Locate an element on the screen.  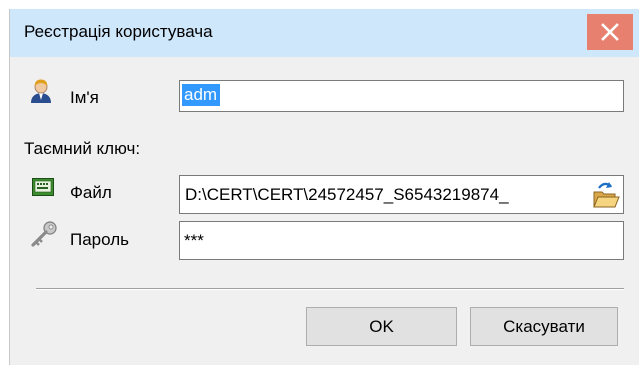
name-label: Ім'я is located at coordinates (84, 97).